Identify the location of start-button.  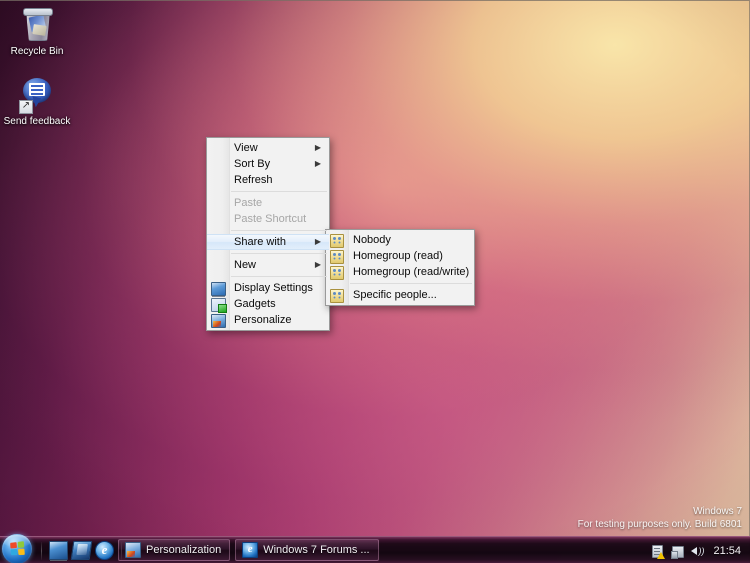
(17, 548).